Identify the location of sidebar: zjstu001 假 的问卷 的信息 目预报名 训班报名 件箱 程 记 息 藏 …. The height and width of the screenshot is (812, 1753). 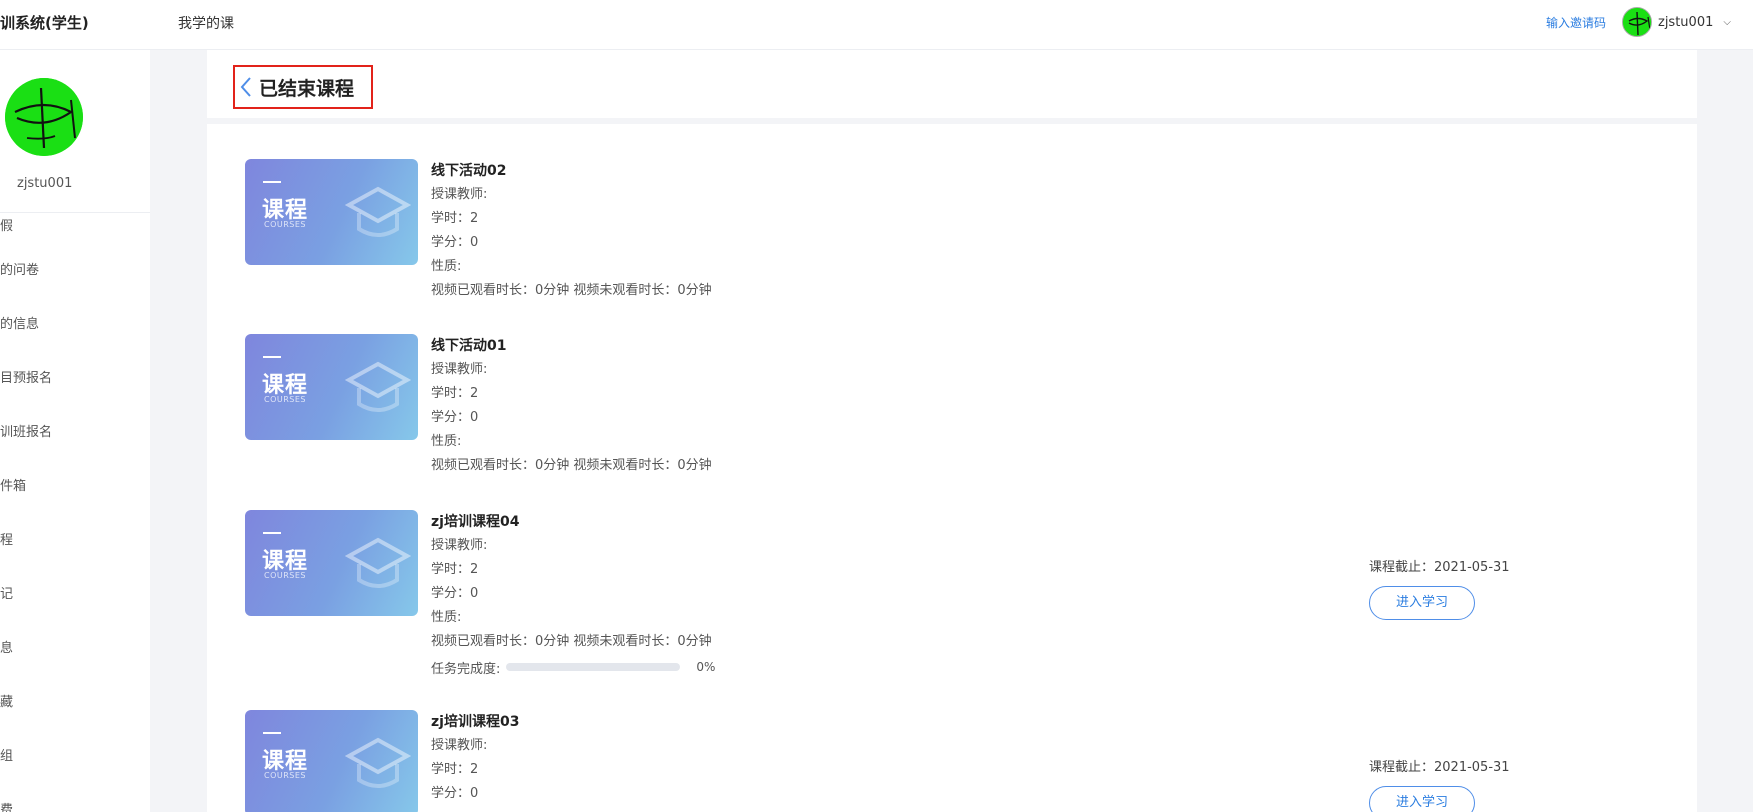
(75, 431).